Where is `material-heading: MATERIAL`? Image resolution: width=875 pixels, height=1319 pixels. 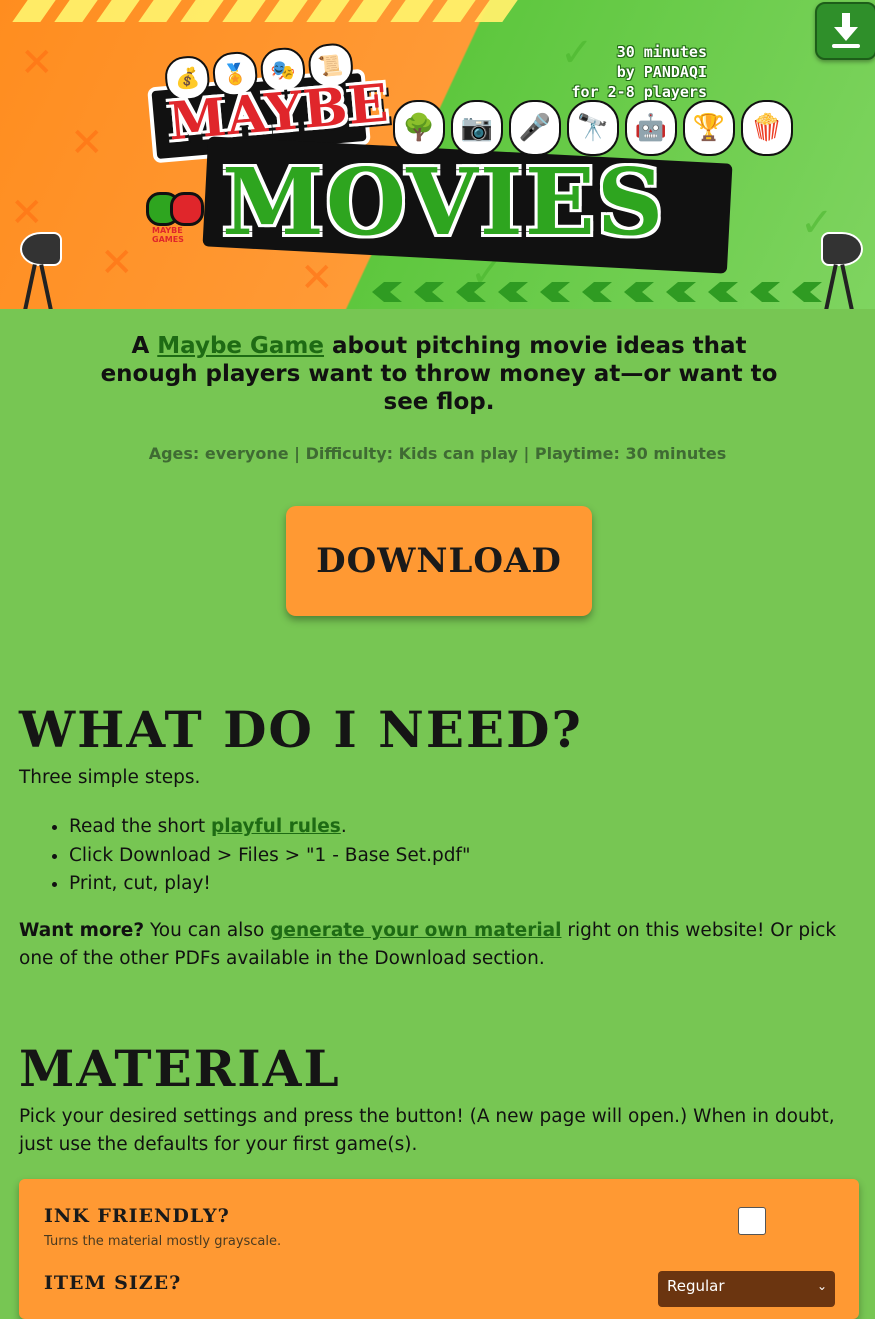 material-heading: MATERIAL is located at coordinates (180, 1068).